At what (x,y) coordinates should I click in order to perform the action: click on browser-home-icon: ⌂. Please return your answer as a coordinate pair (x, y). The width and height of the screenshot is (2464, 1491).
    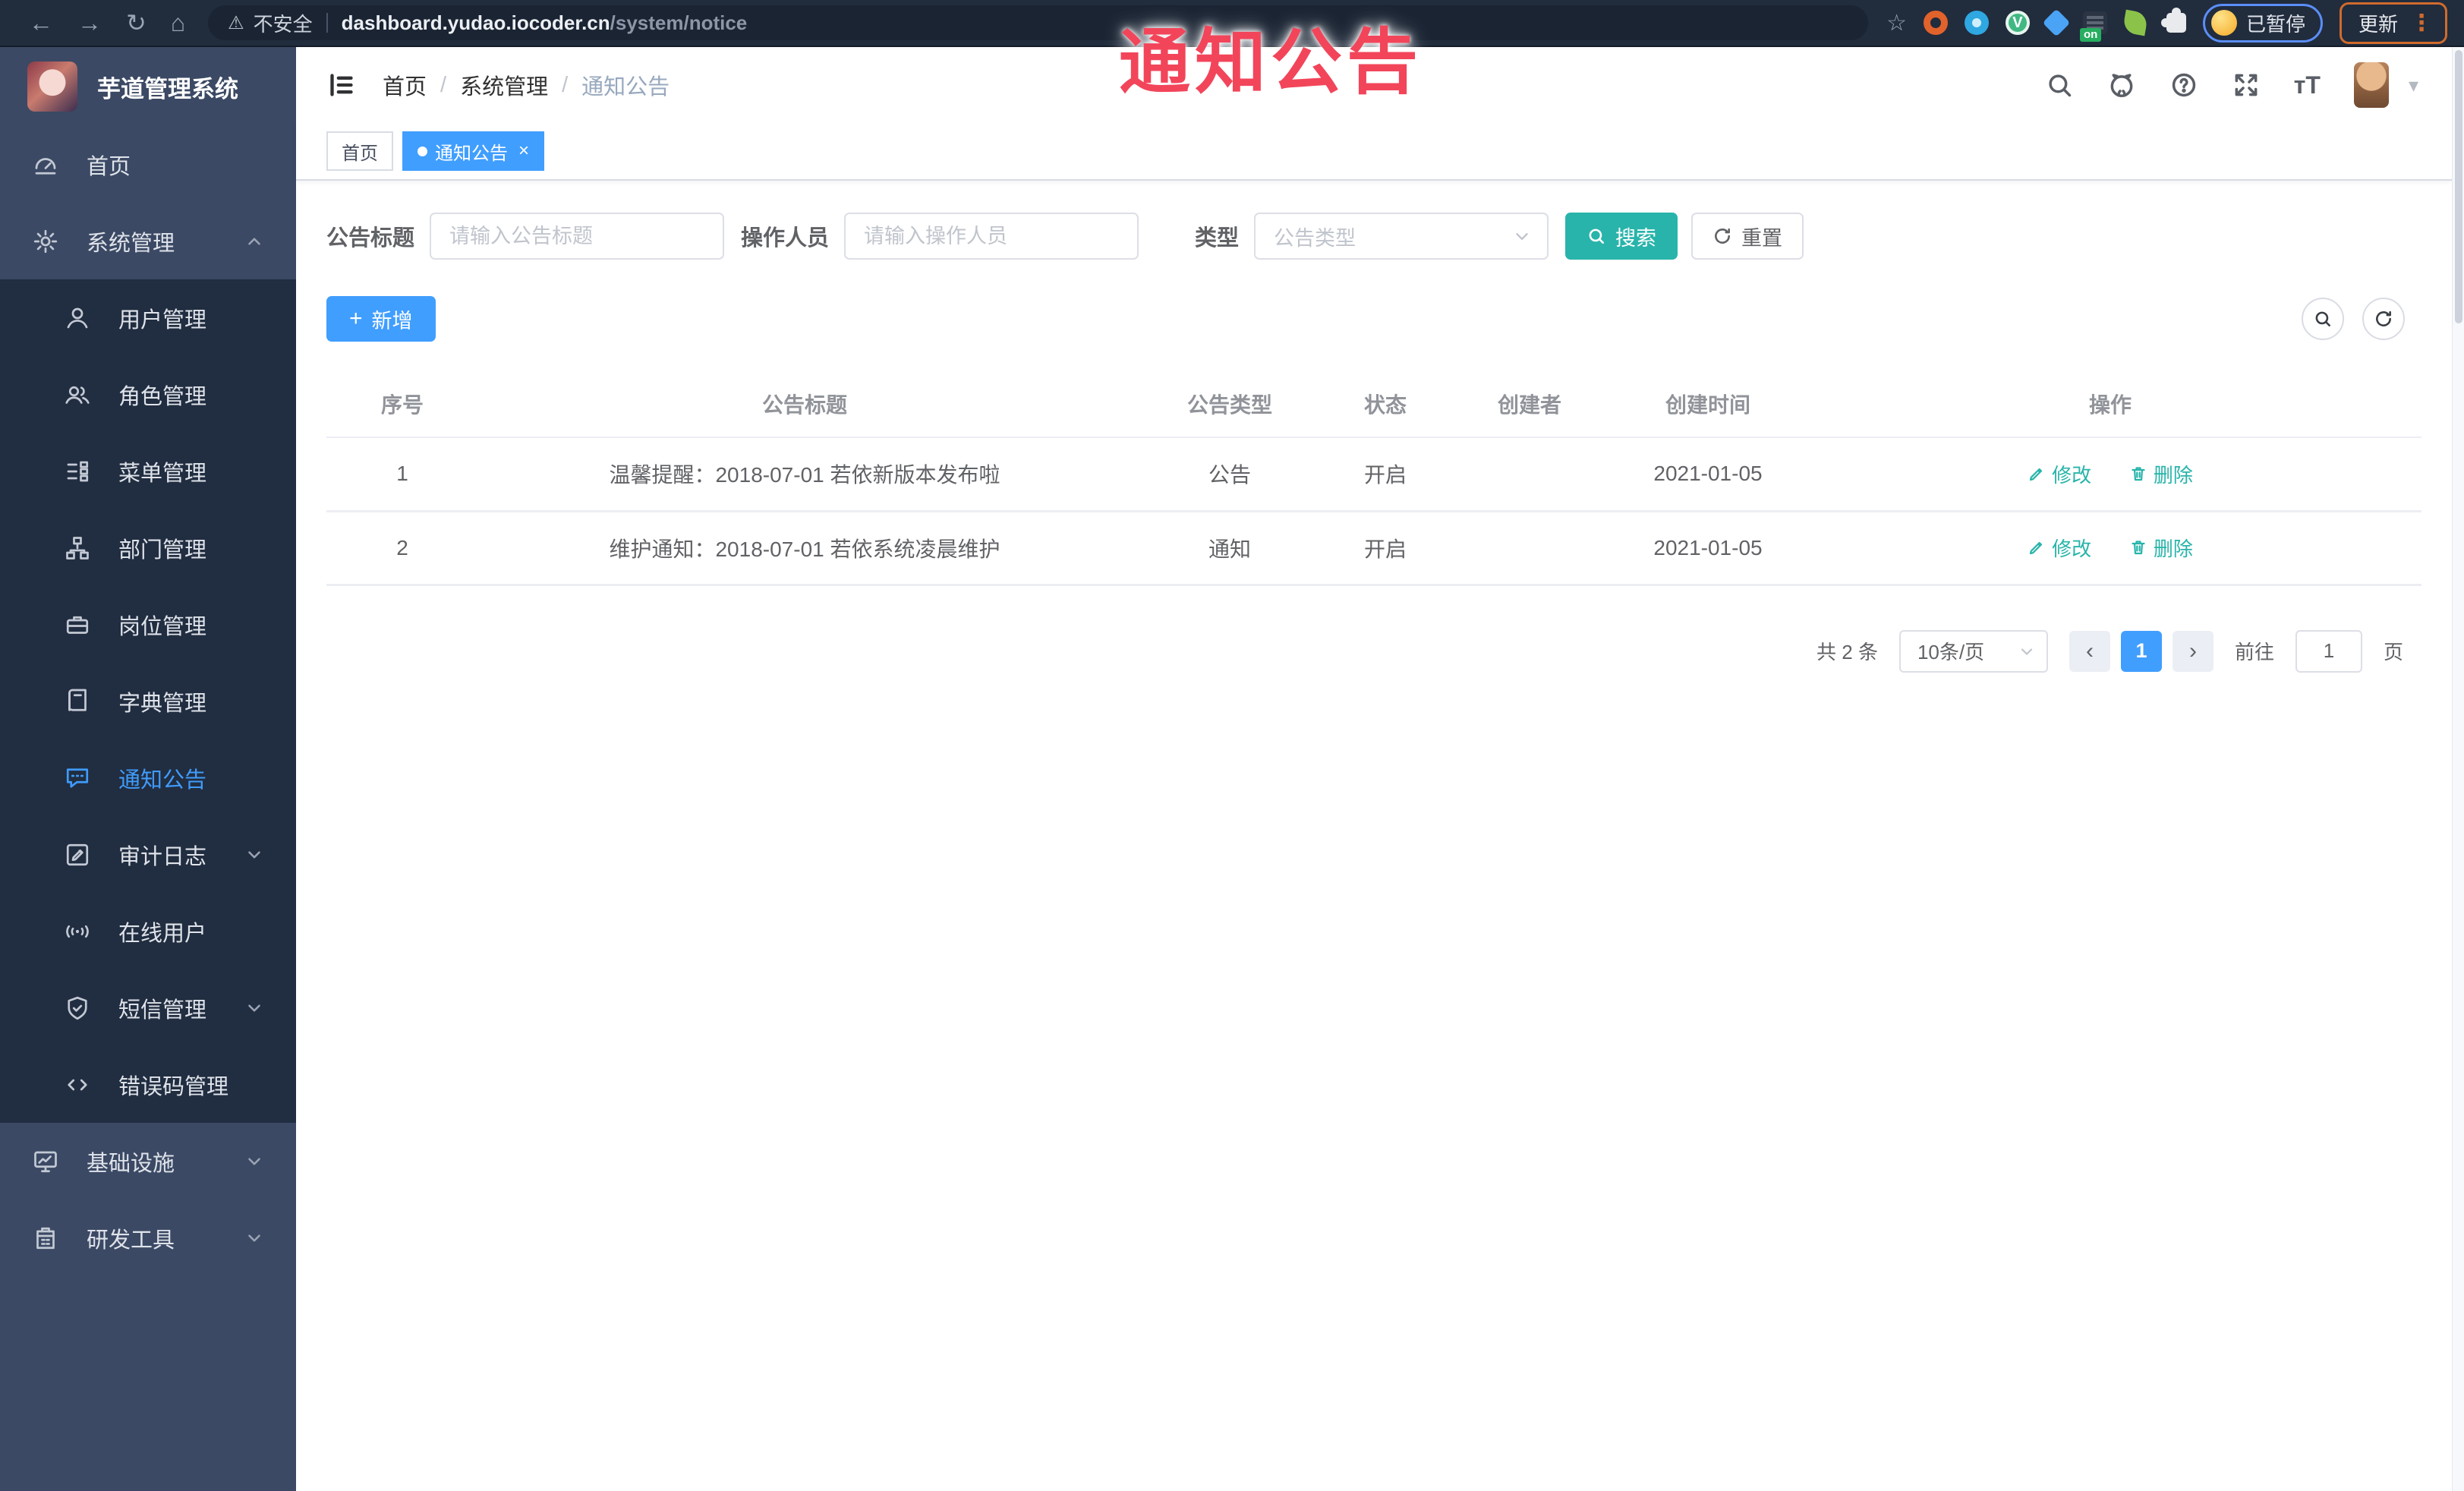
    Looking at the image, I should click on (178, 23).